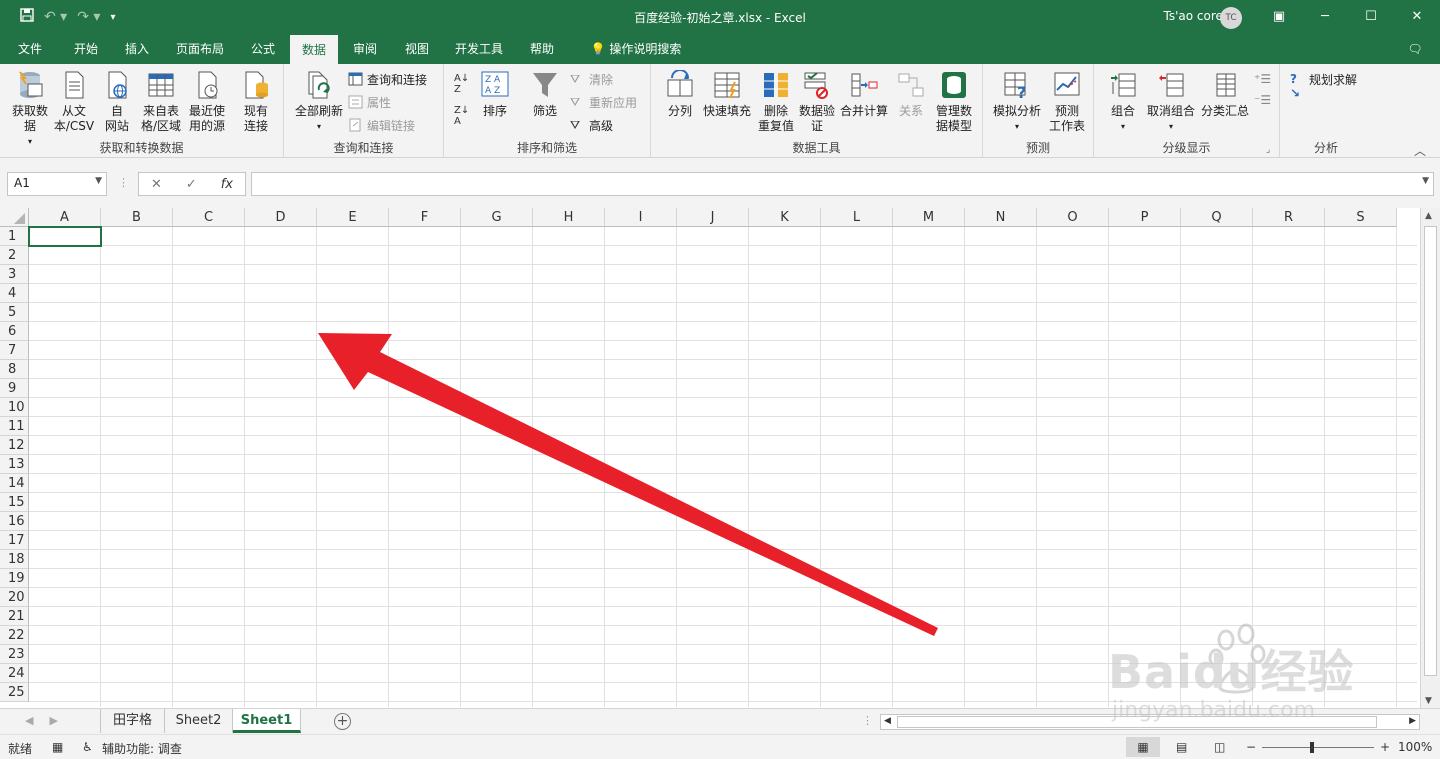 Image resolution: width=1440 pixels, height=759 pixels. Describe the element at coordinates (545, 94) in the screenshot. I see `filter-button: 筛选` at that location.